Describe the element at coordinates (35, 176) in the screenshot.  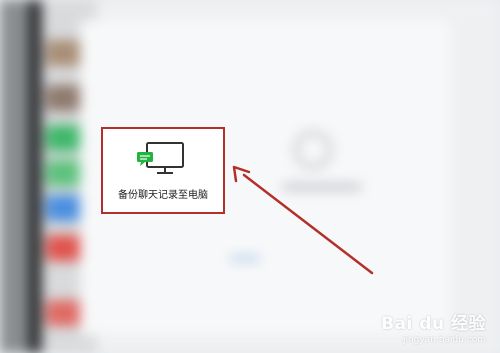
I see `sidebar-strip` at that location.